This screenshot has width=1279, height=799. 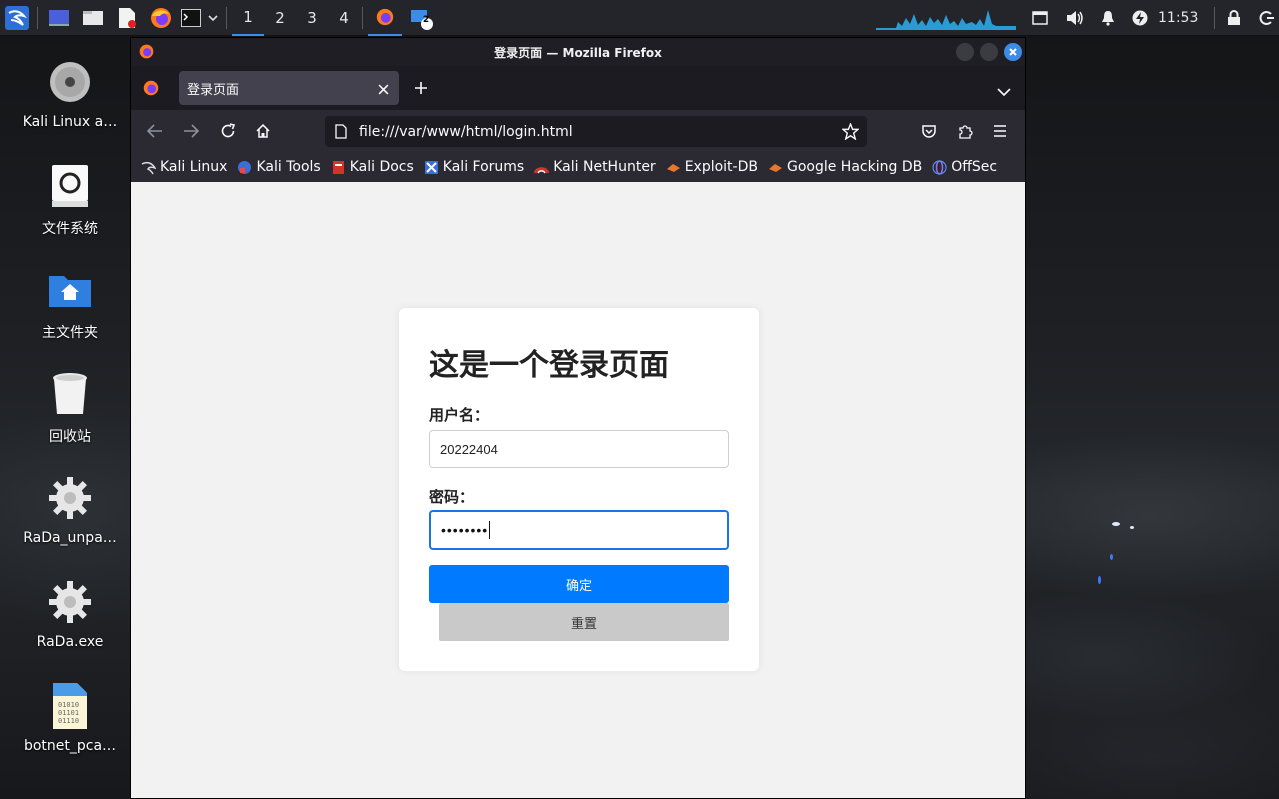 I want to click on terminal-dropdown, so click(x=213, y=18).